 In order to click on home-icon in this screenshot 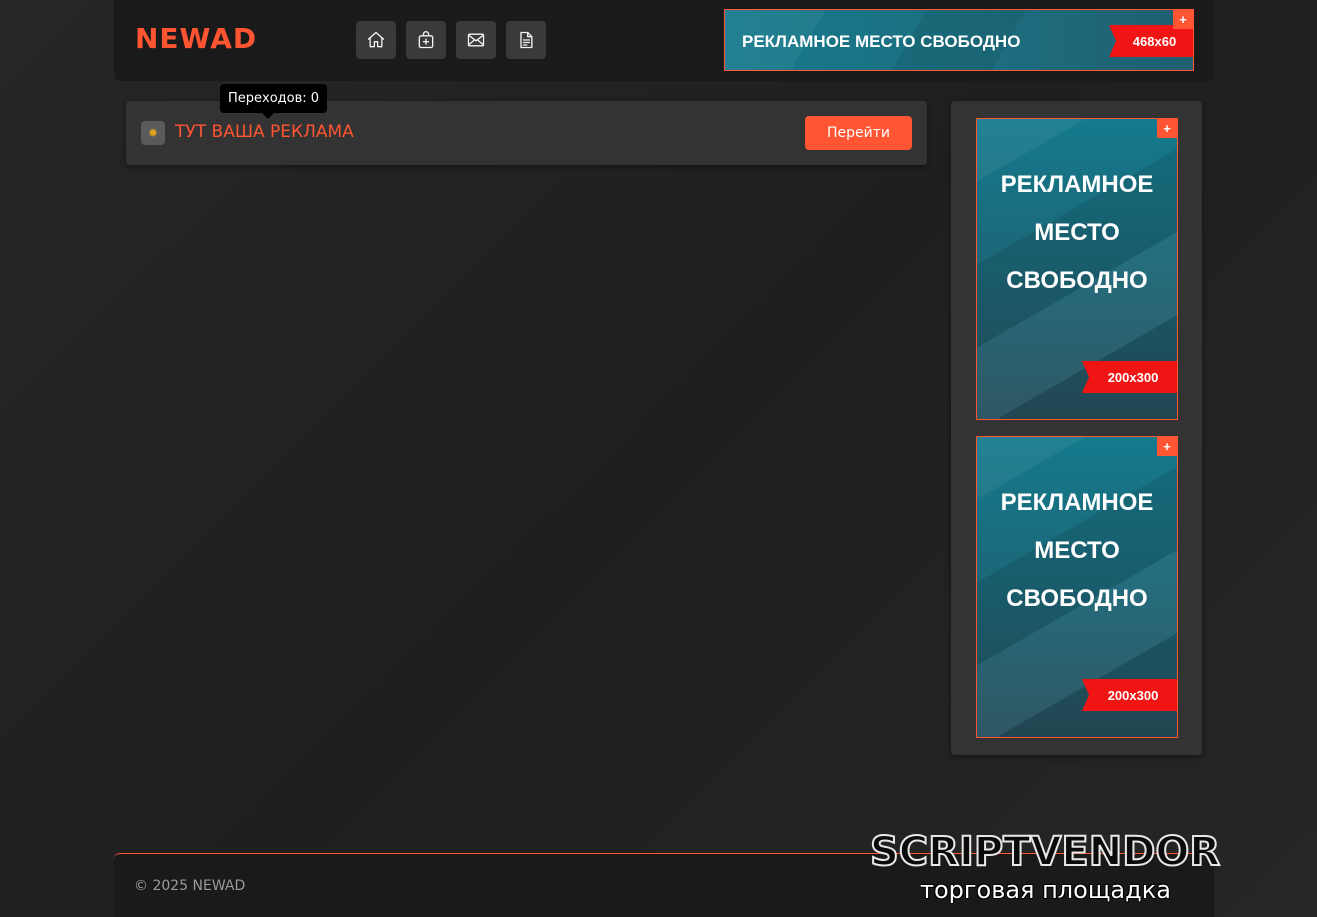, I will do `click(376, 39)`.